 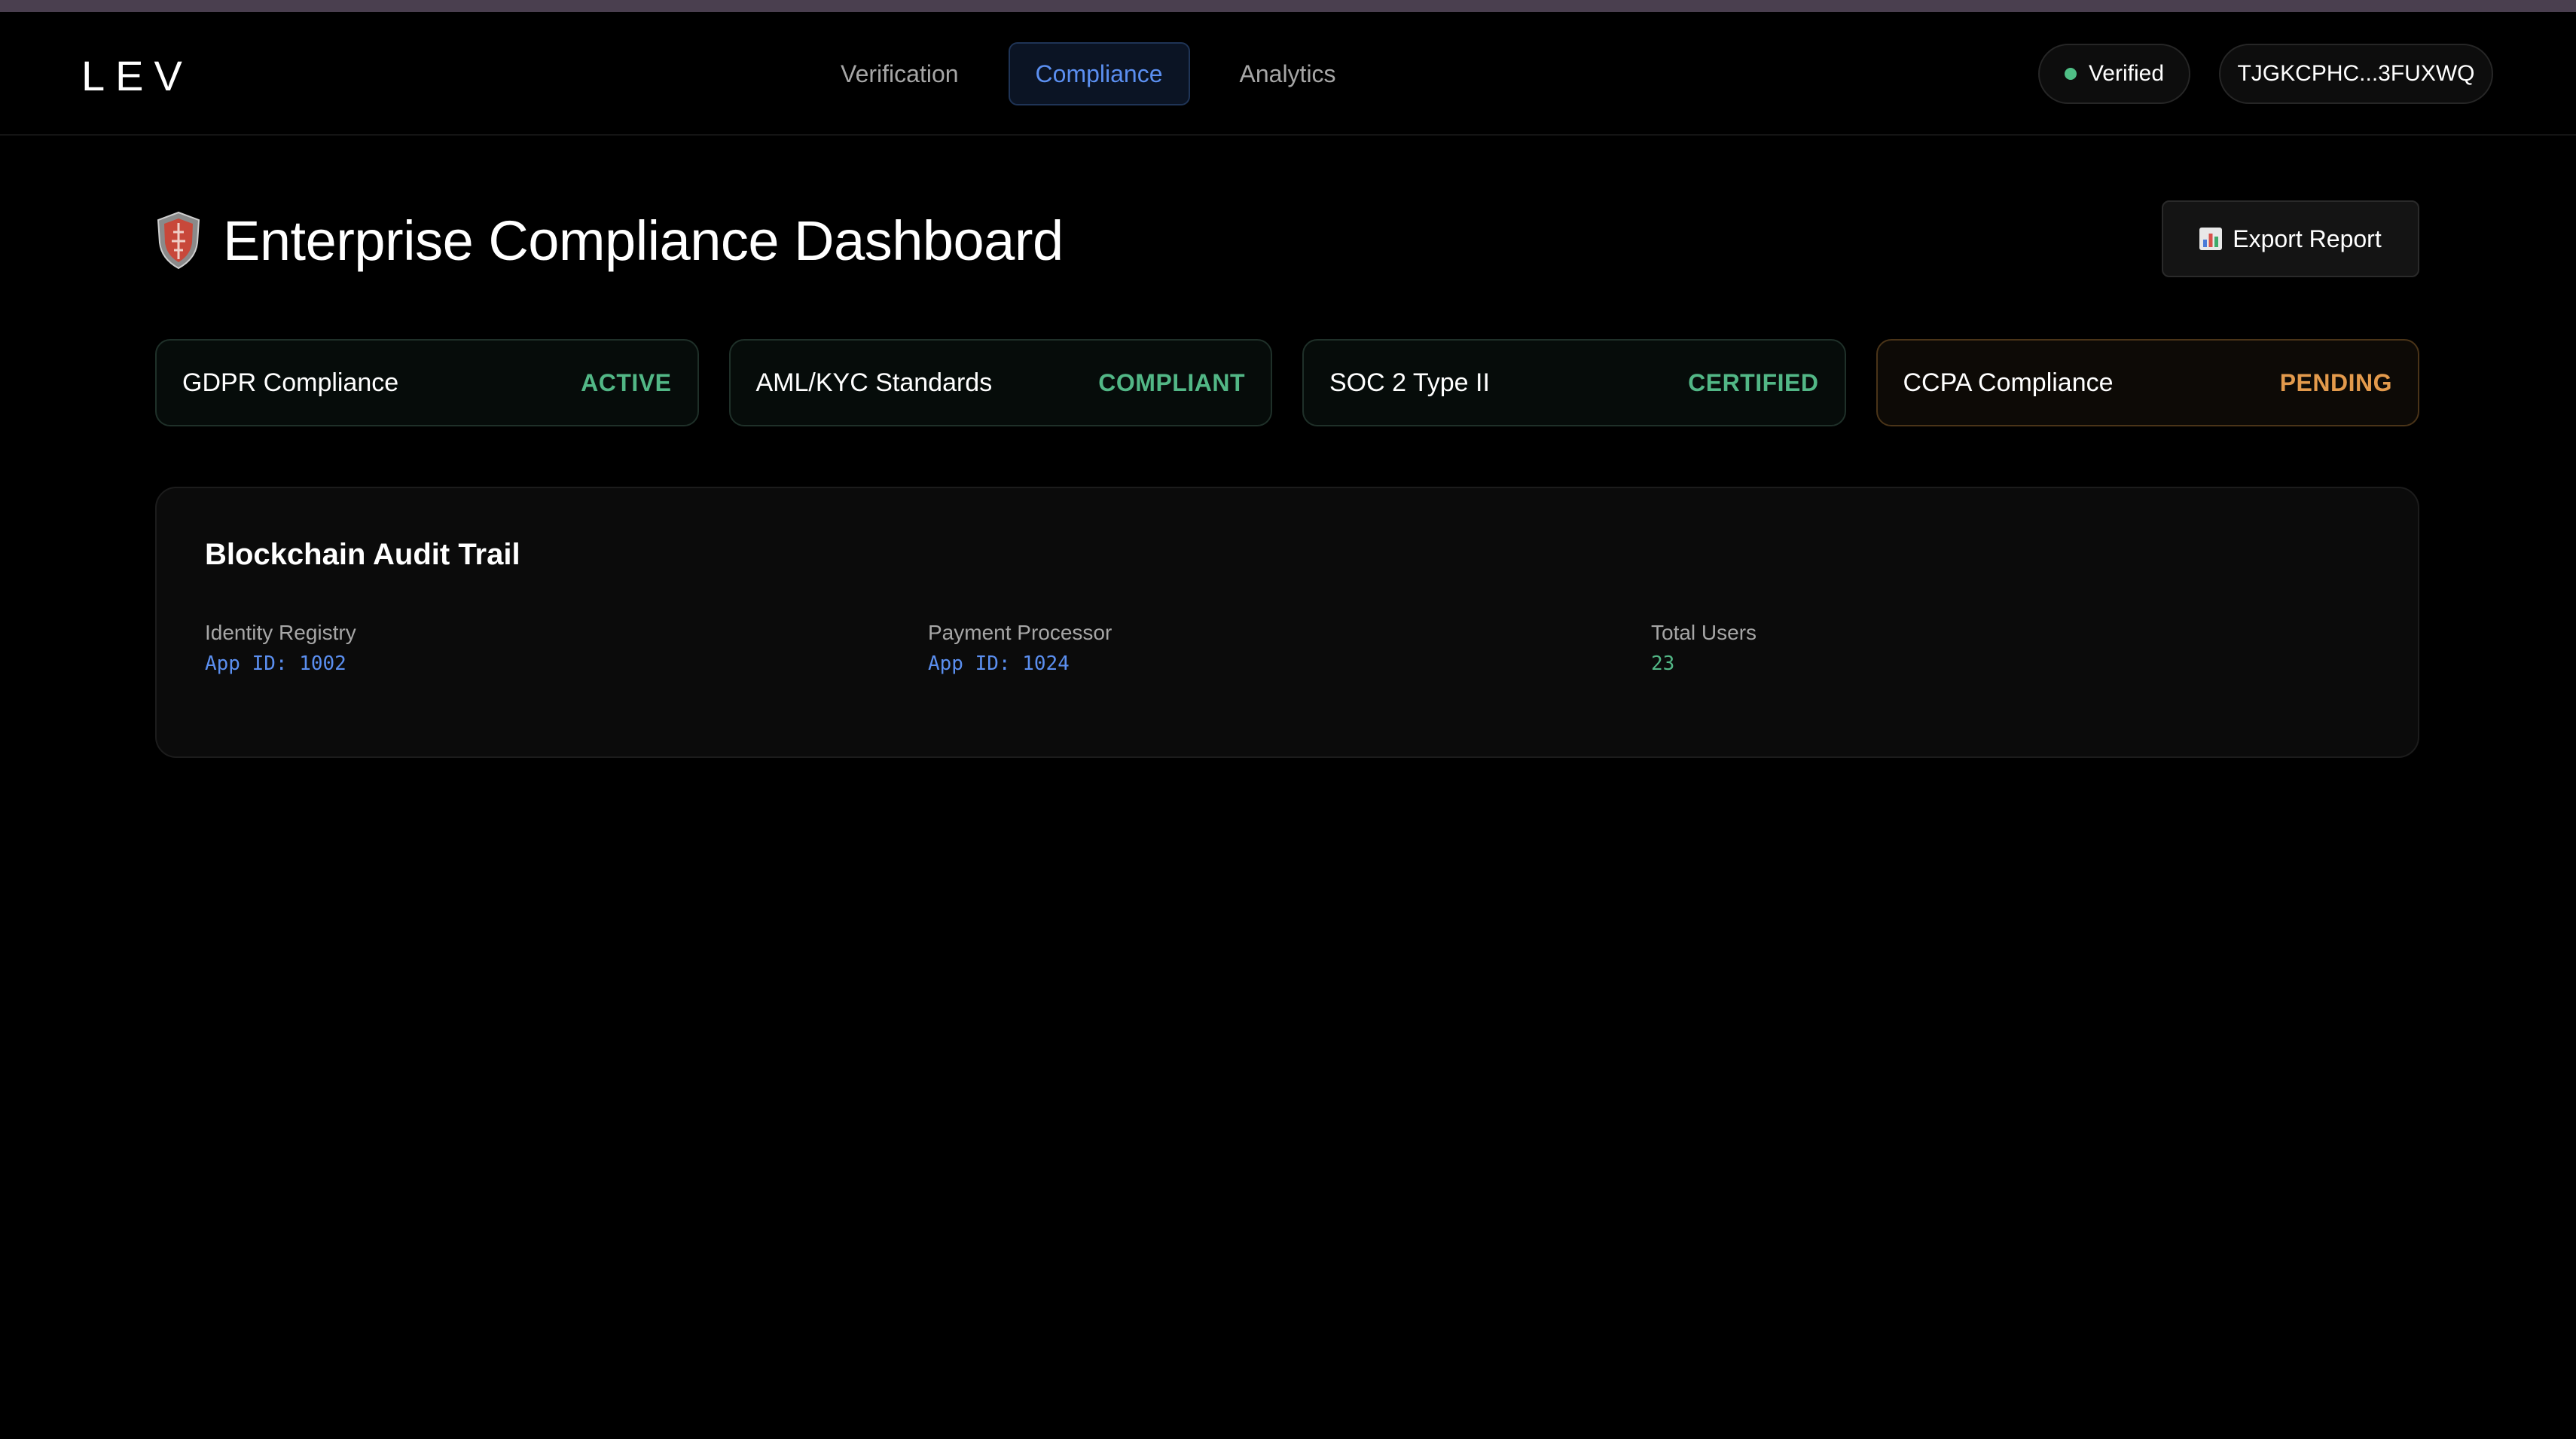 I want to click on tab-verification: Verification, so click(x=900, y=73).